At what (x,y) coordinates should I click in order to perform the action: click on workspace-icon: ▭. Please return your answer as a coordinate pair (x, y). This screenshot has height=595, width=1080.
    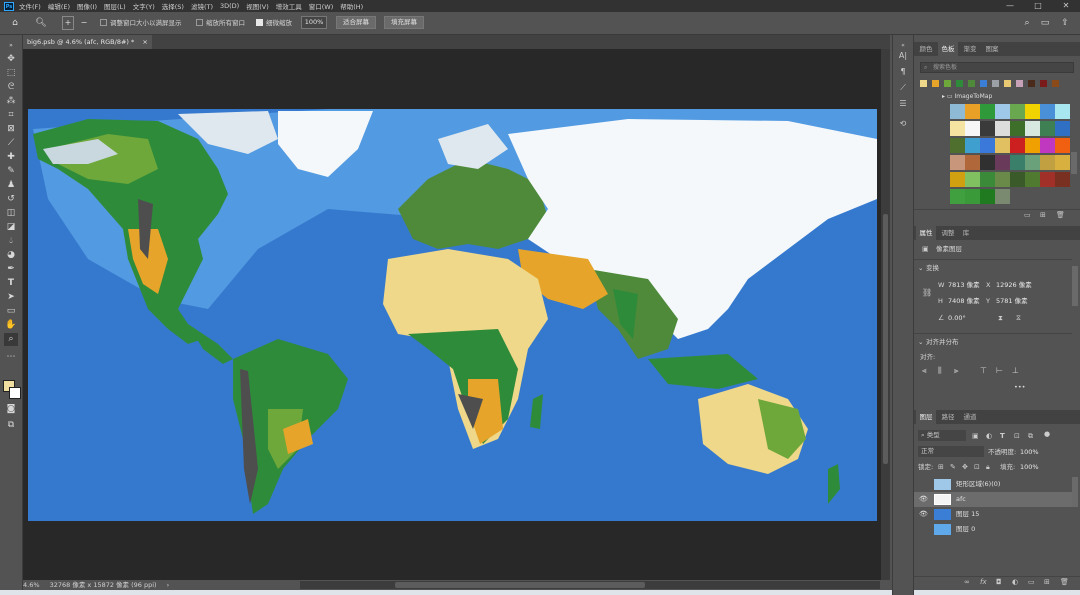
    Looking at the image, I should click on (1045, 23).